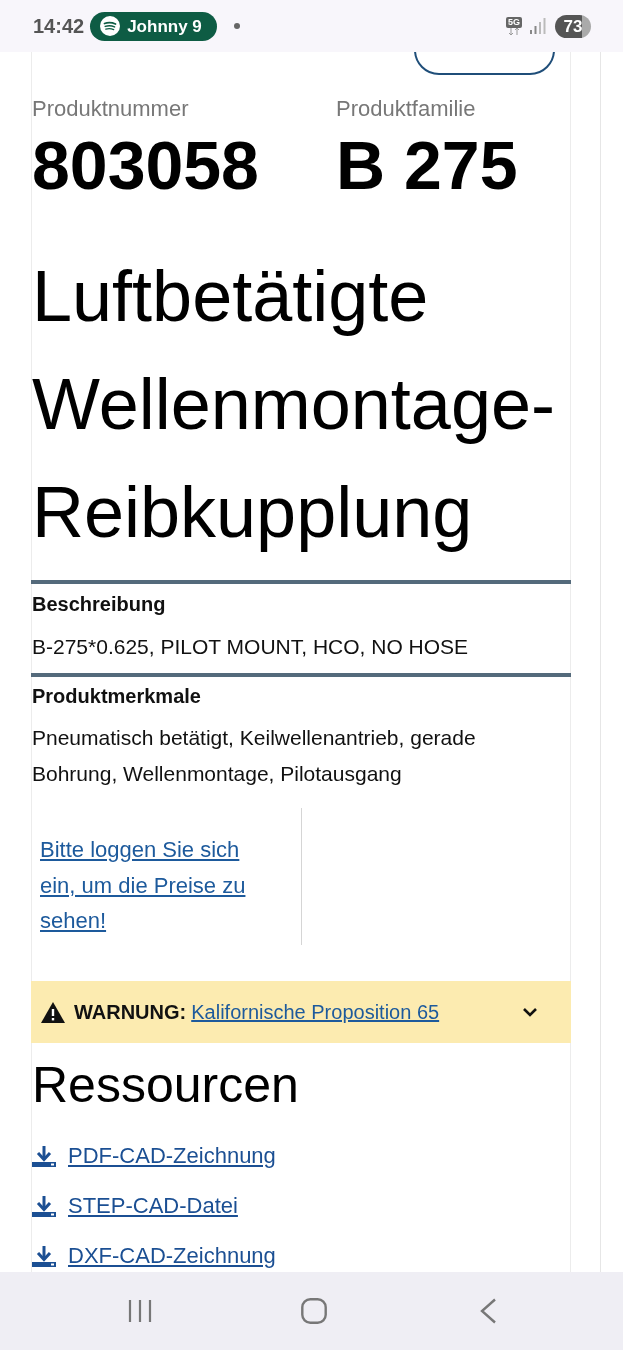  What do you see at coordinates (153, 1206) in the screenshot?
I see `resource-link: STEP-CAD-Datei` at bounding box center [153, 1206].